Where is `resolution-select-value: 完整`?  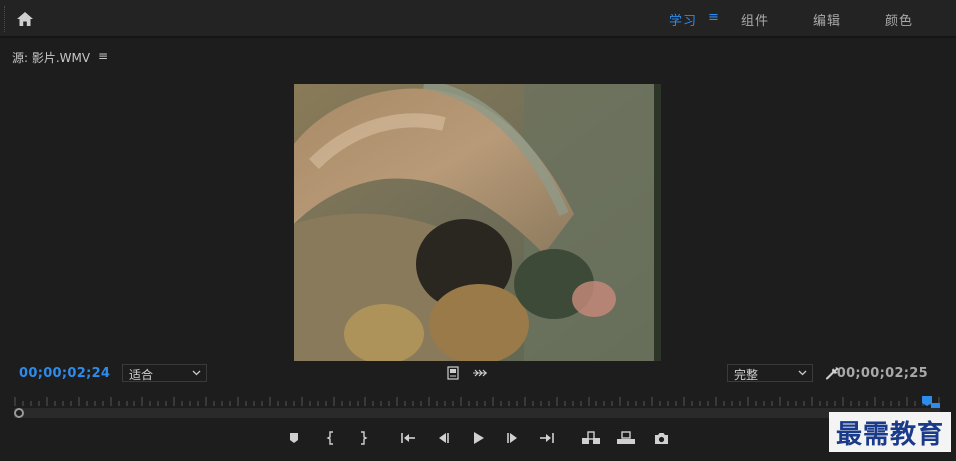 resolution-select-value: 完整 is located at coordinates (746, 375).